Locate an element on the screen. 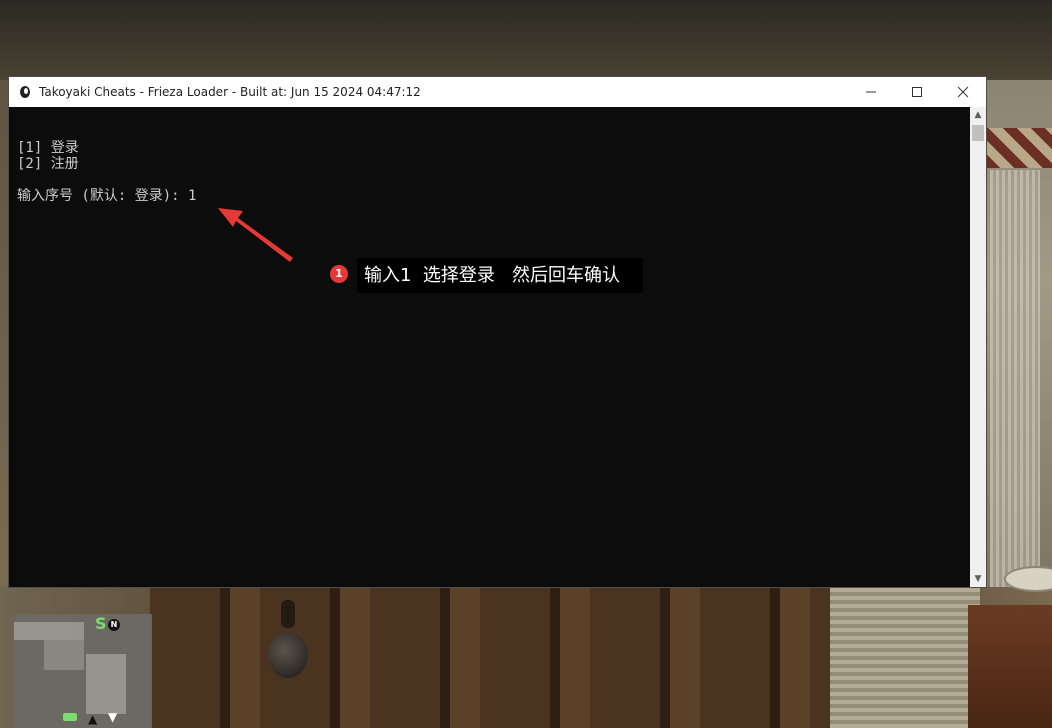 The width and height of the screenshot is (1052, 728). maximize-button is located at coordinates (917, 92).